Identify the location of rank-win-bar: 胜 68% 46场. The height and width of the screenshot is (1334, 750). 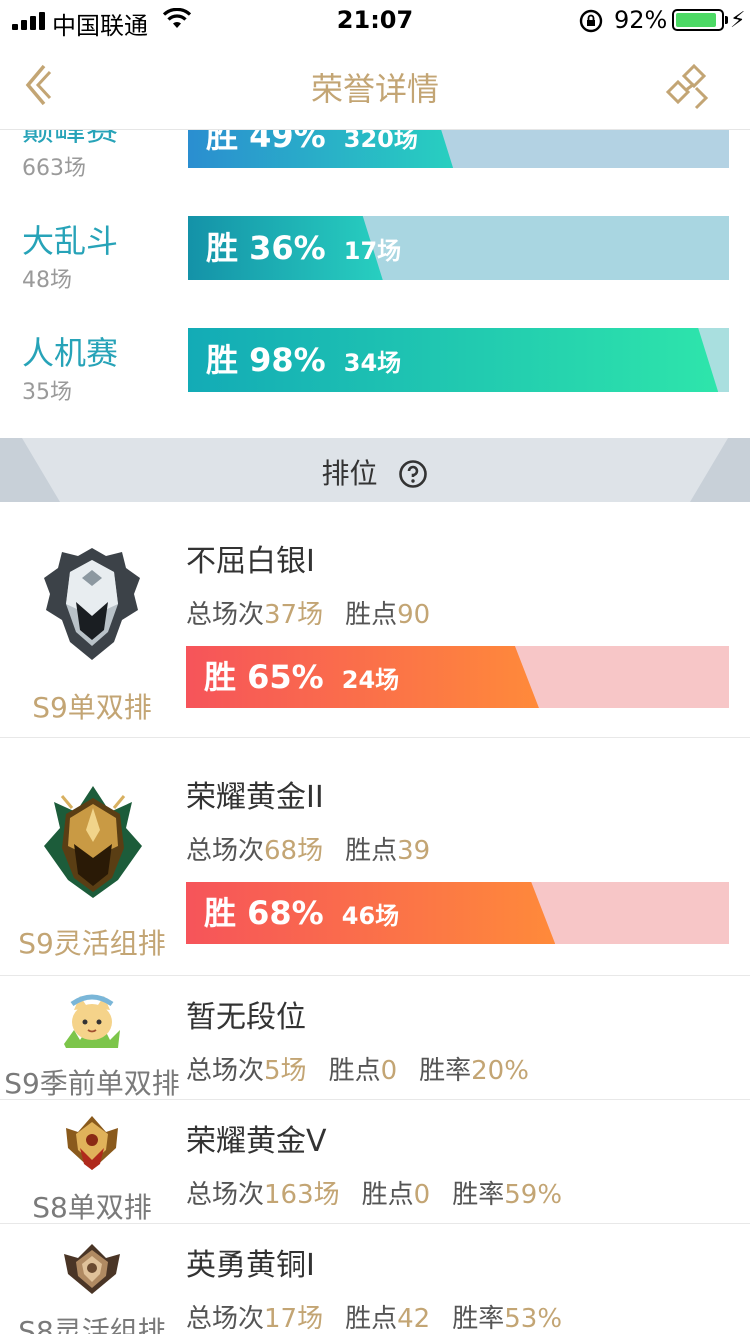
(457, 913).